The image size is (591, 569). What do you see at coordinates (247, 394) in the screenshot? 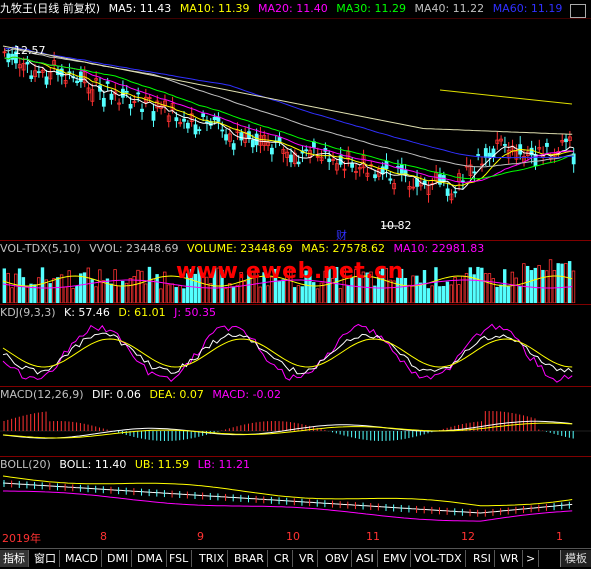
I see `macd-value-label: MACD: -0.02` at bounding box center [247, 394].